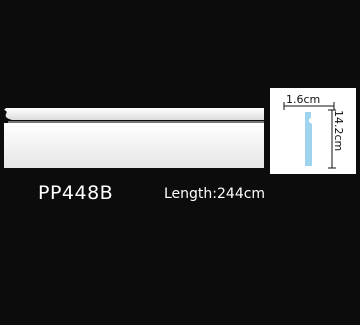 The image size is (360, 325). I want to click on profile-section-shape, so click(308, 139).